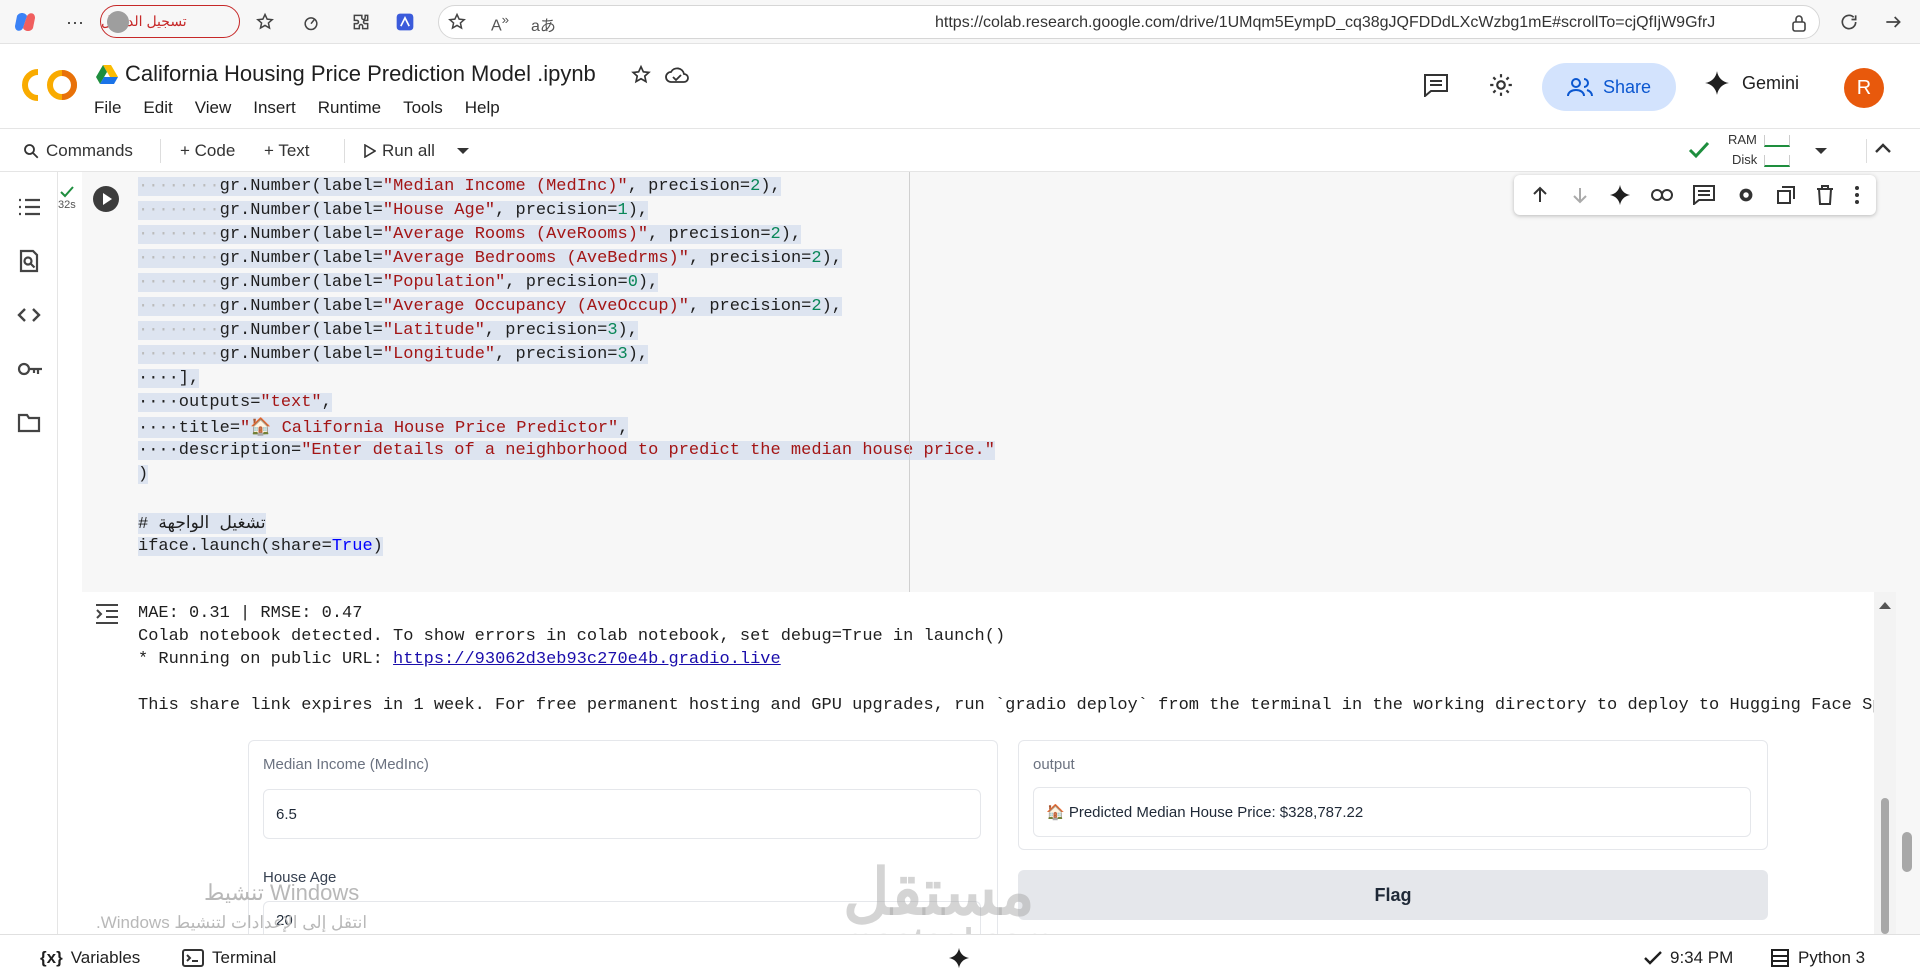 The width and height of the screenshot is (1920, 979). Describe the element at coordinates (1662, 195) in the screenshot. I see `link-icon` at that location.